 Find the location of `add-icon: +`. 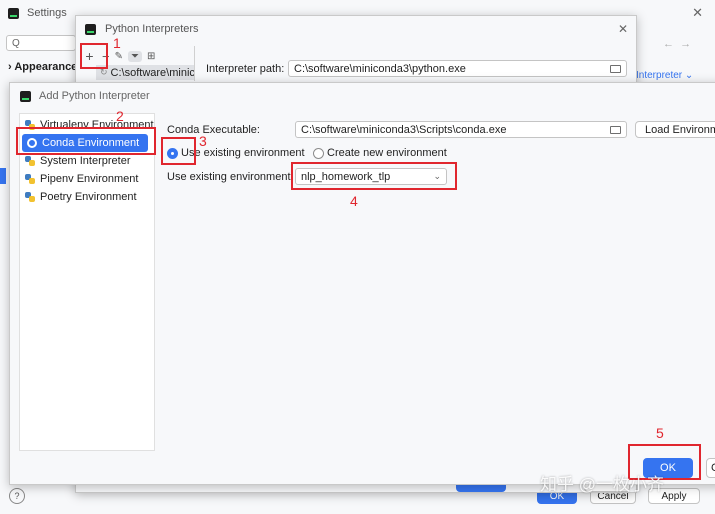

add-icon: + is located at coordinates (89, 56).